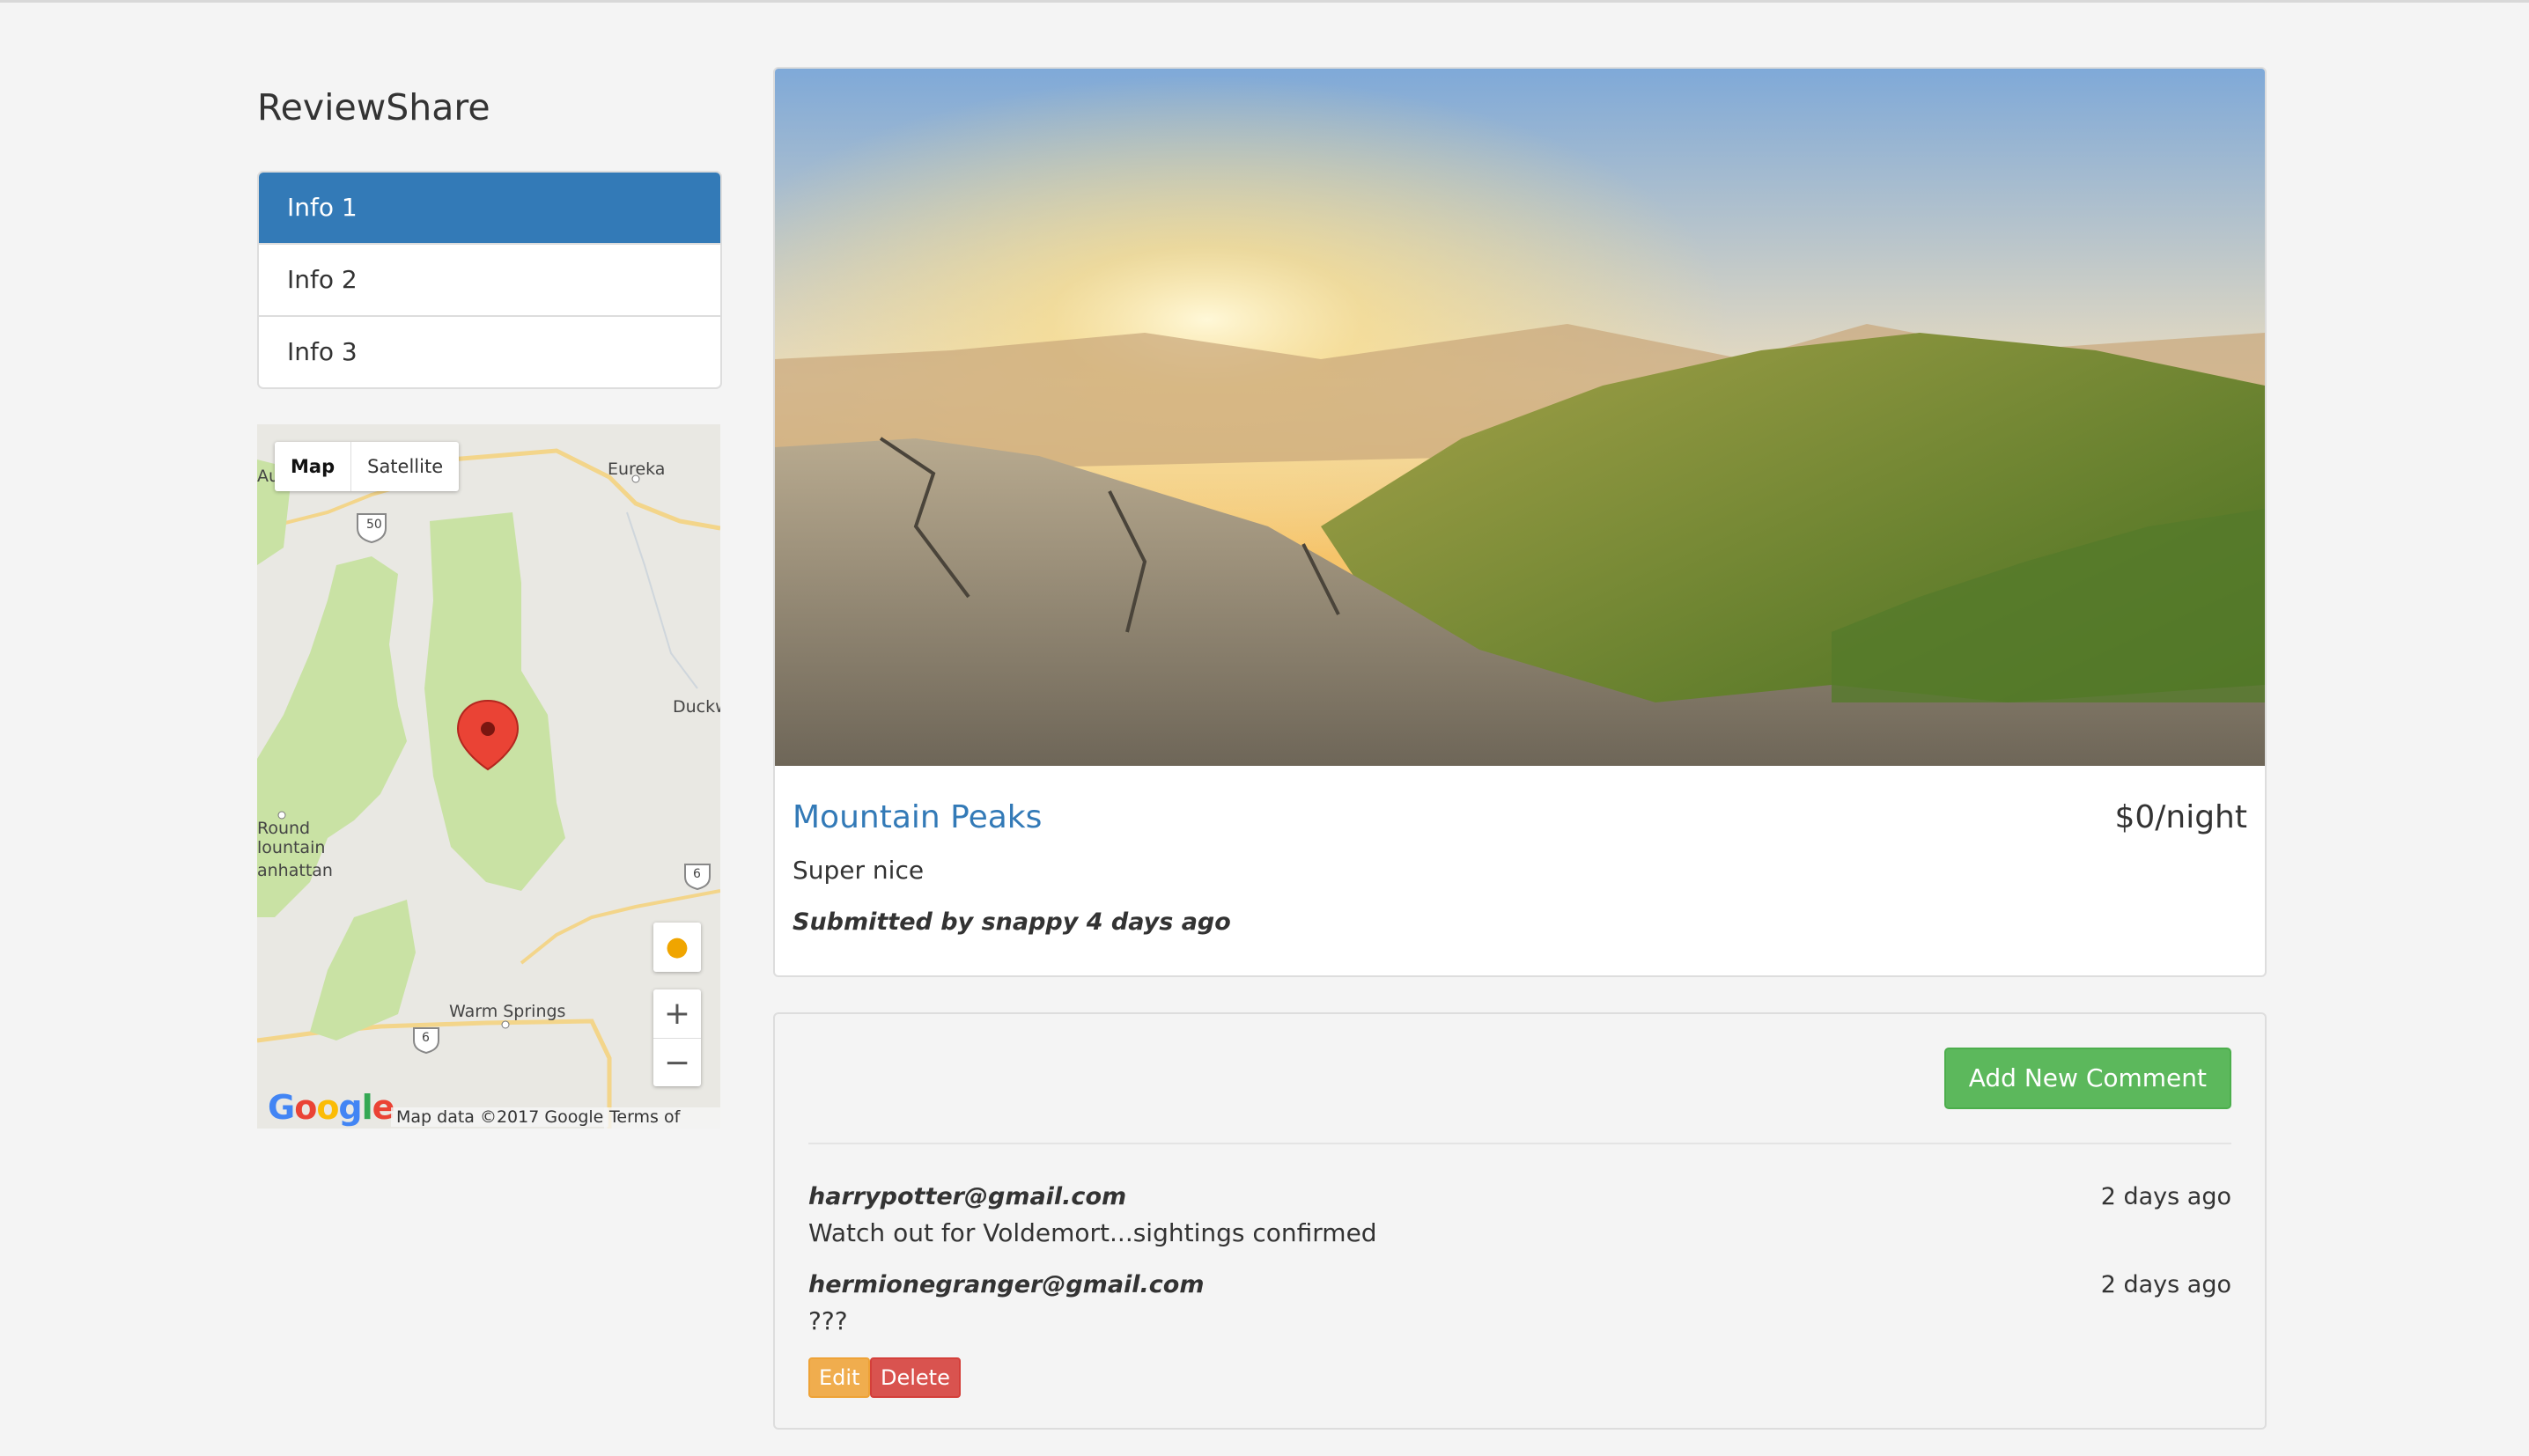 Image resolution: width=2529 pixels, height=1456 pixels. I want to click on map-label-round: Round, so click(284, 828).